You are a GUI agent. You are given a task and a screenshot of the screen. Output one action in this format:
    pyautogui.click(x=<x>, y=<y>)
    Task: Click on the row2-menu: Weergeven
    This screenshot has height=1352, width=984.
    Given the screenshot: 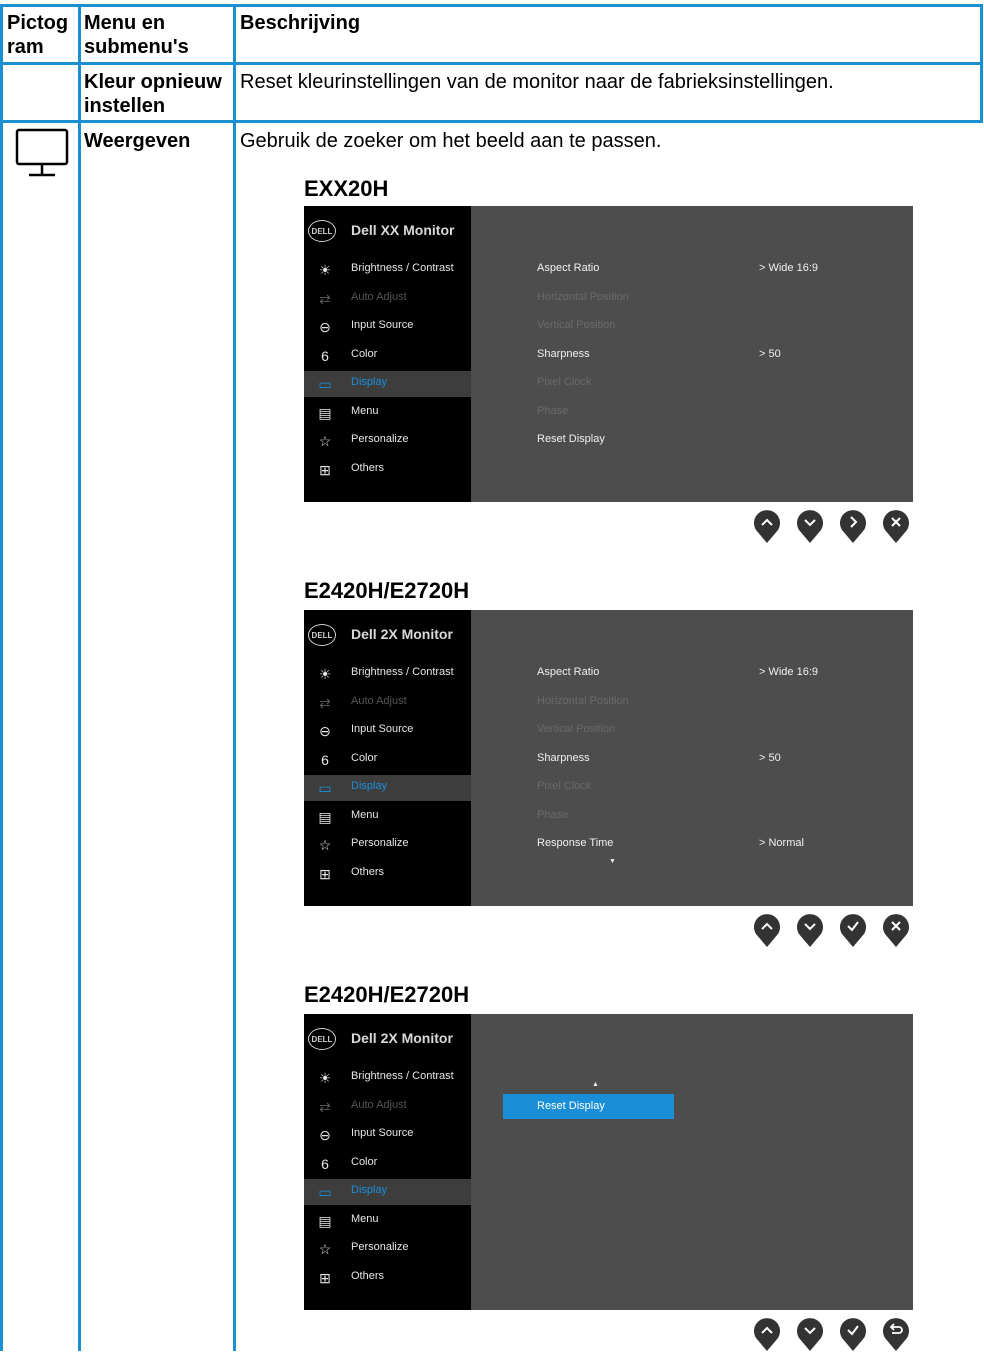 What is the action you would take?
    pyautogui.click(x=137, y=141)
    